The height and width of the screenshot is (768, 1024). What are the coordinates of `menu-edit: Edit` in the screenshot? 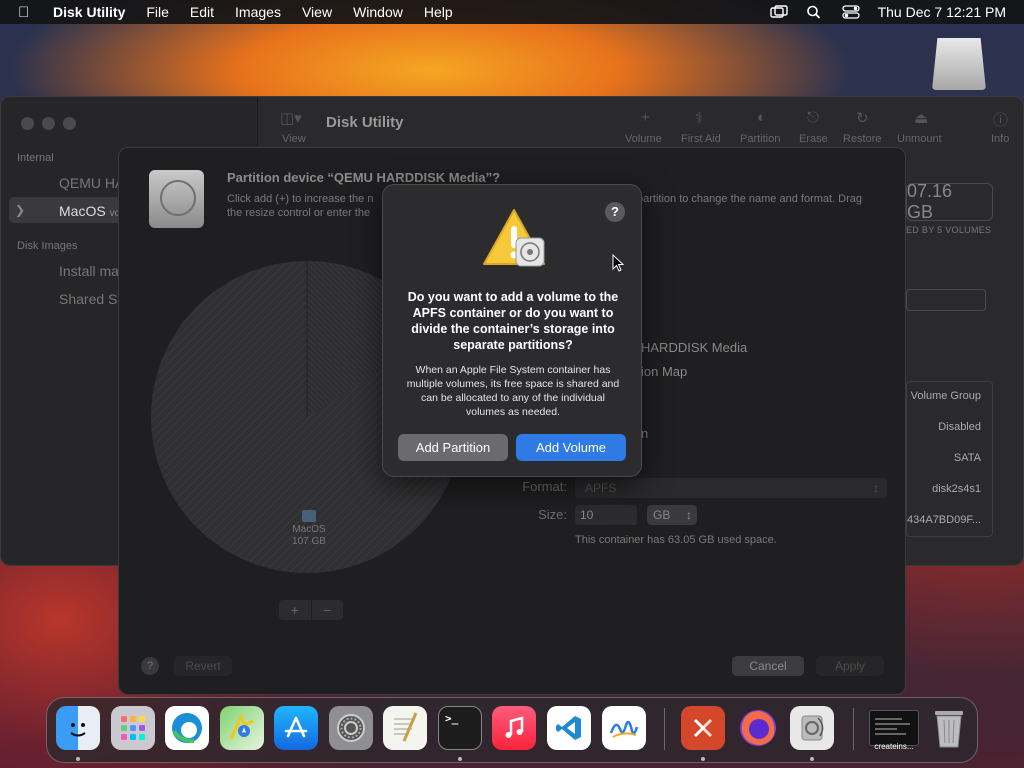 It's located at (202, 12).